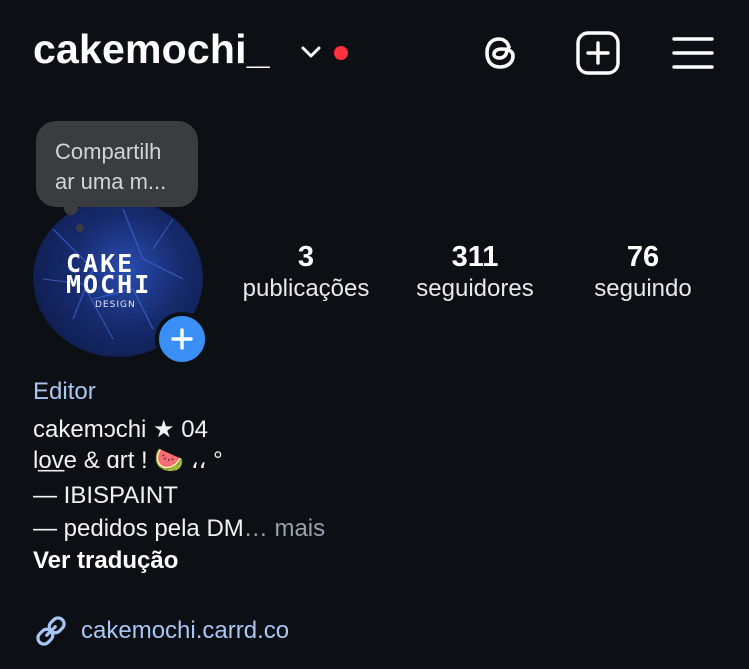  Describe the element at coordinates (71, 208) in the screenshot. I see `bubble-tail` at that location.